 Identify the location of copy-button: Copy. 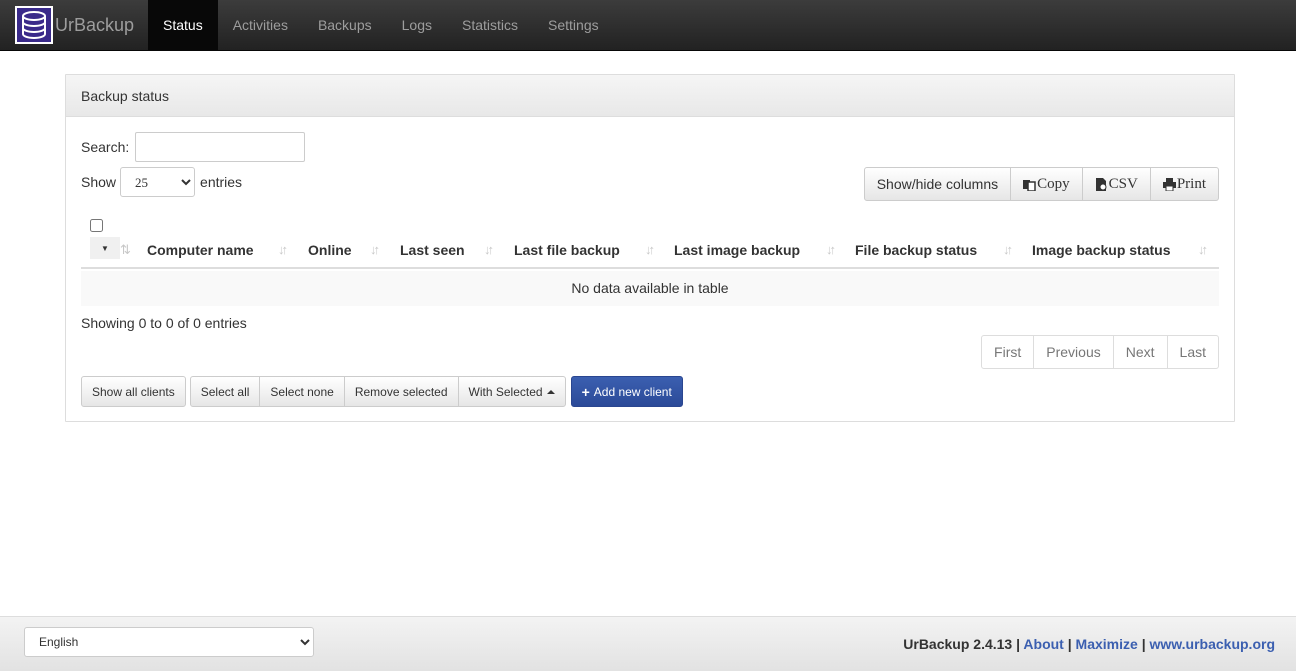
(1046, 184).